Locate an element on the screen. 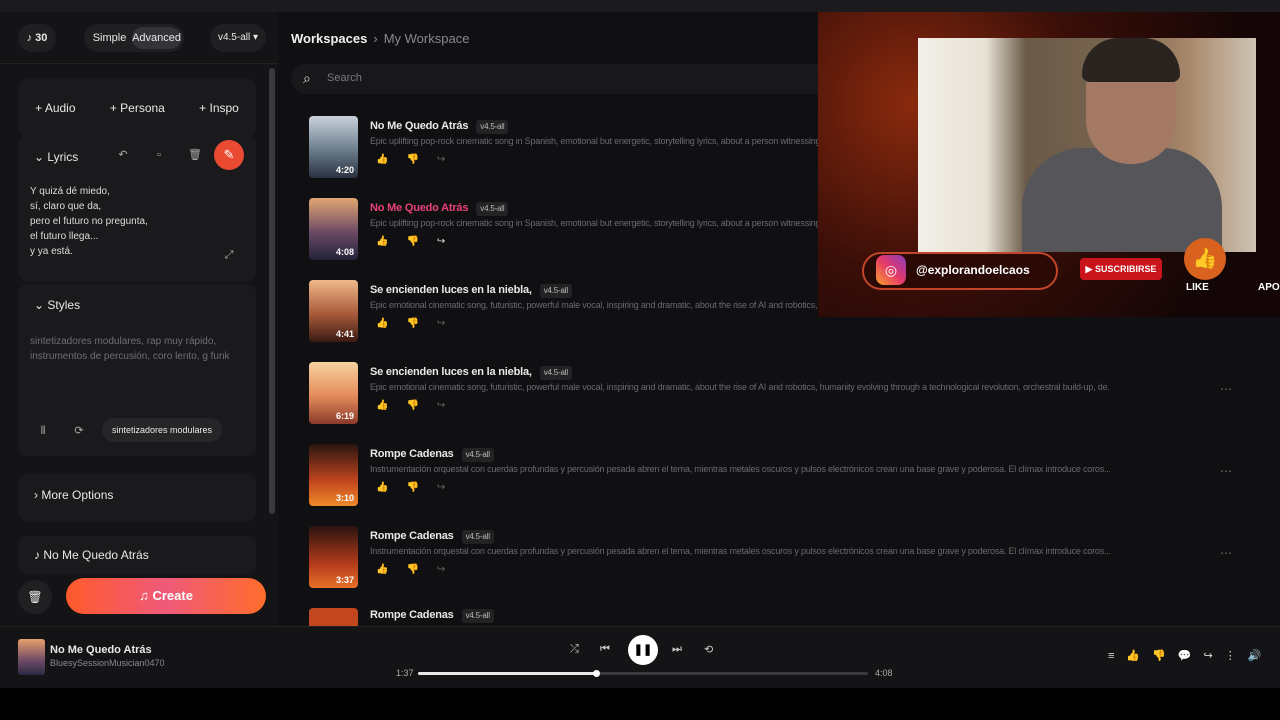 The image size is (1280, 720). lyrics-toggle: ⌄ Lyrics is located at coordinates (56, 157).